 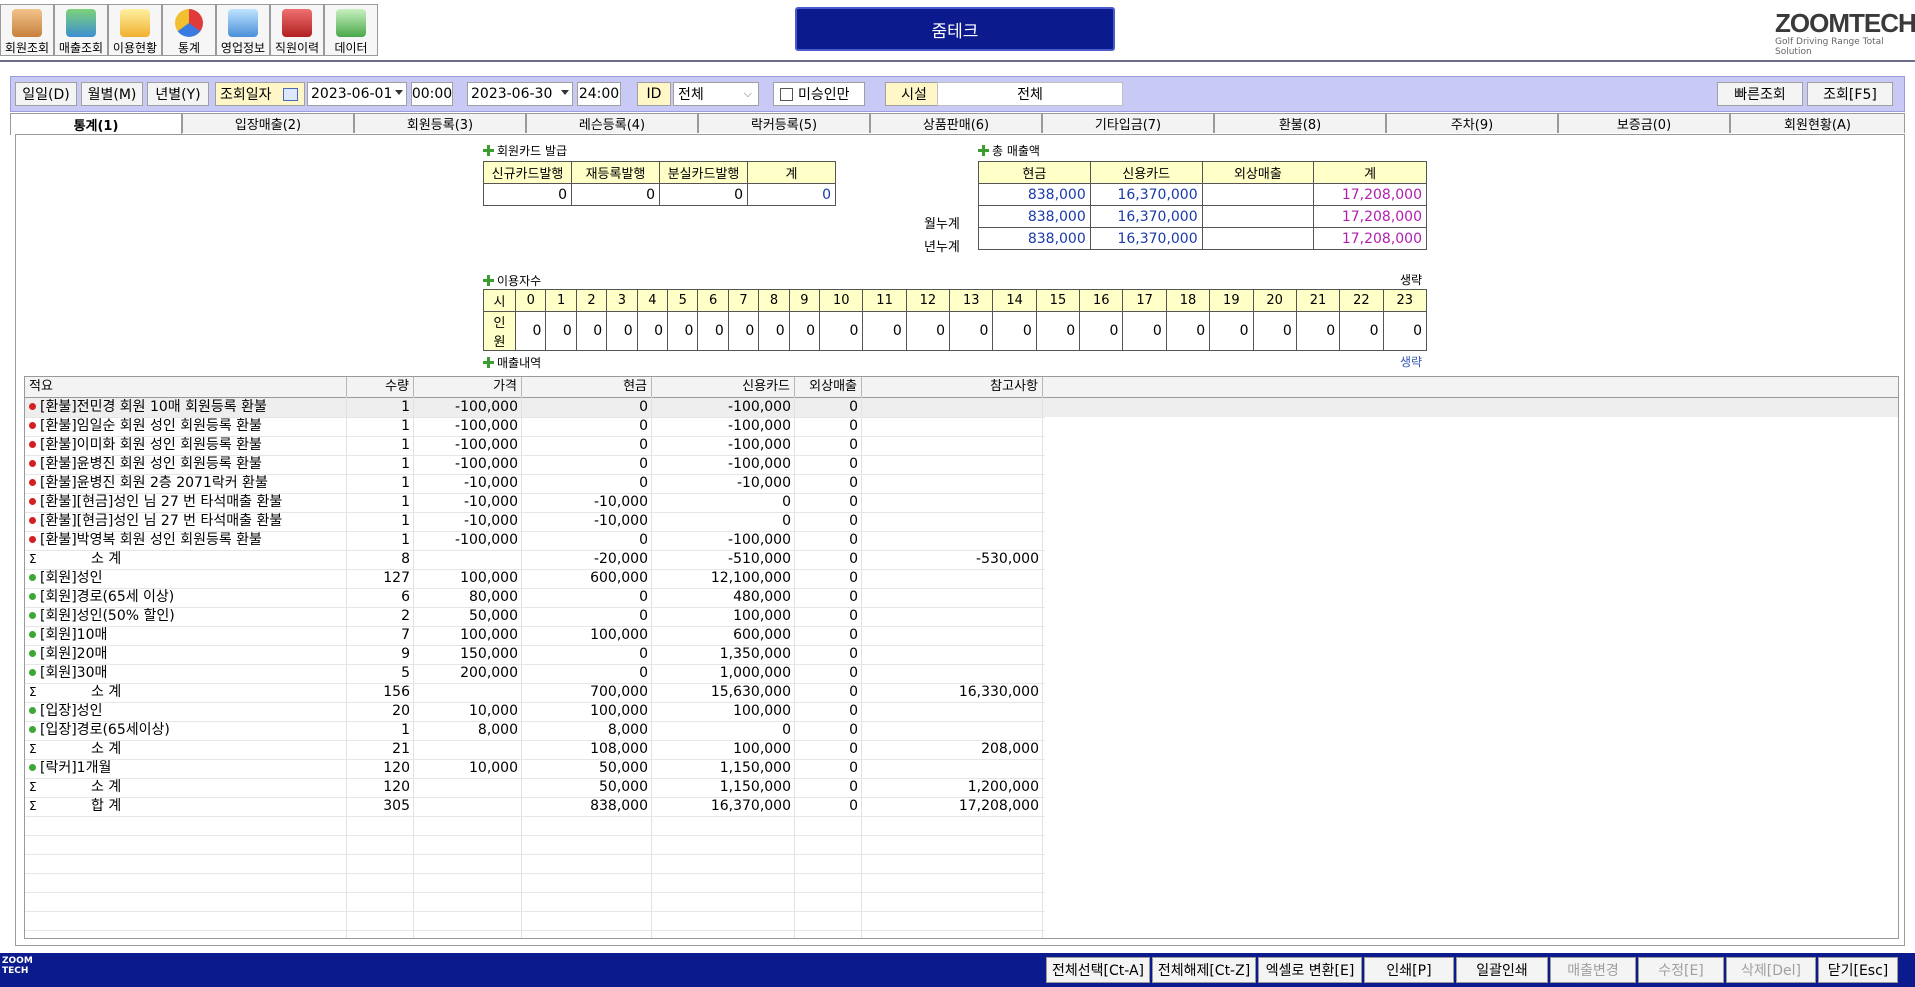 I want to click on unapproved-only-checkbox: 미승인만, so click(x=819, y=94).